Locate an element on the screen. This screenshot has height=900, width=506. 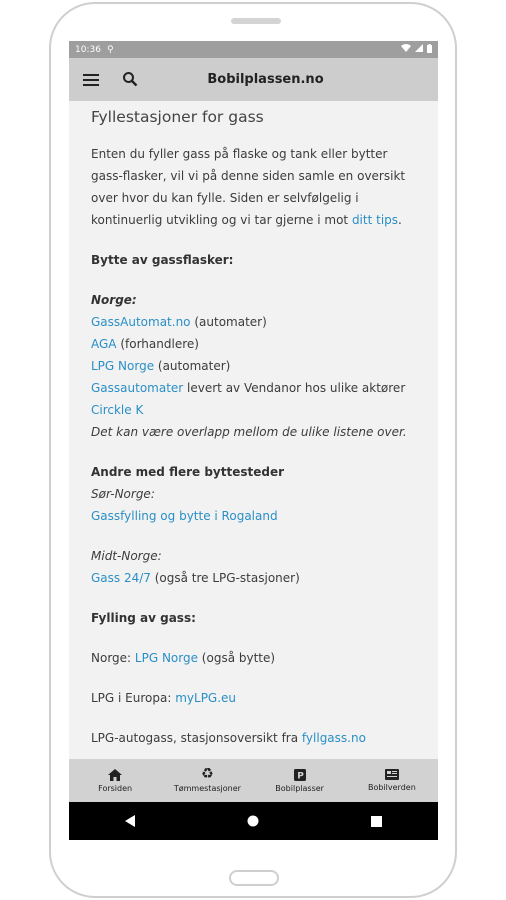
region-mid-label: Midt-Norge: is located at coordinates (126, 556).